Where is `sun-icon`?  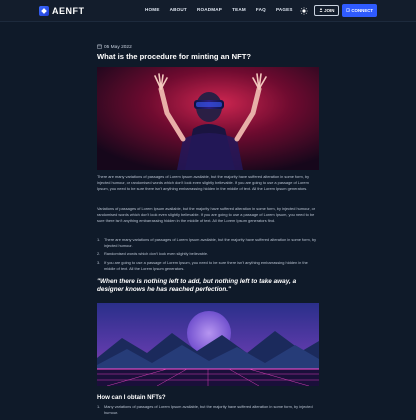
sun-icon is located at coordinates (304, 11).